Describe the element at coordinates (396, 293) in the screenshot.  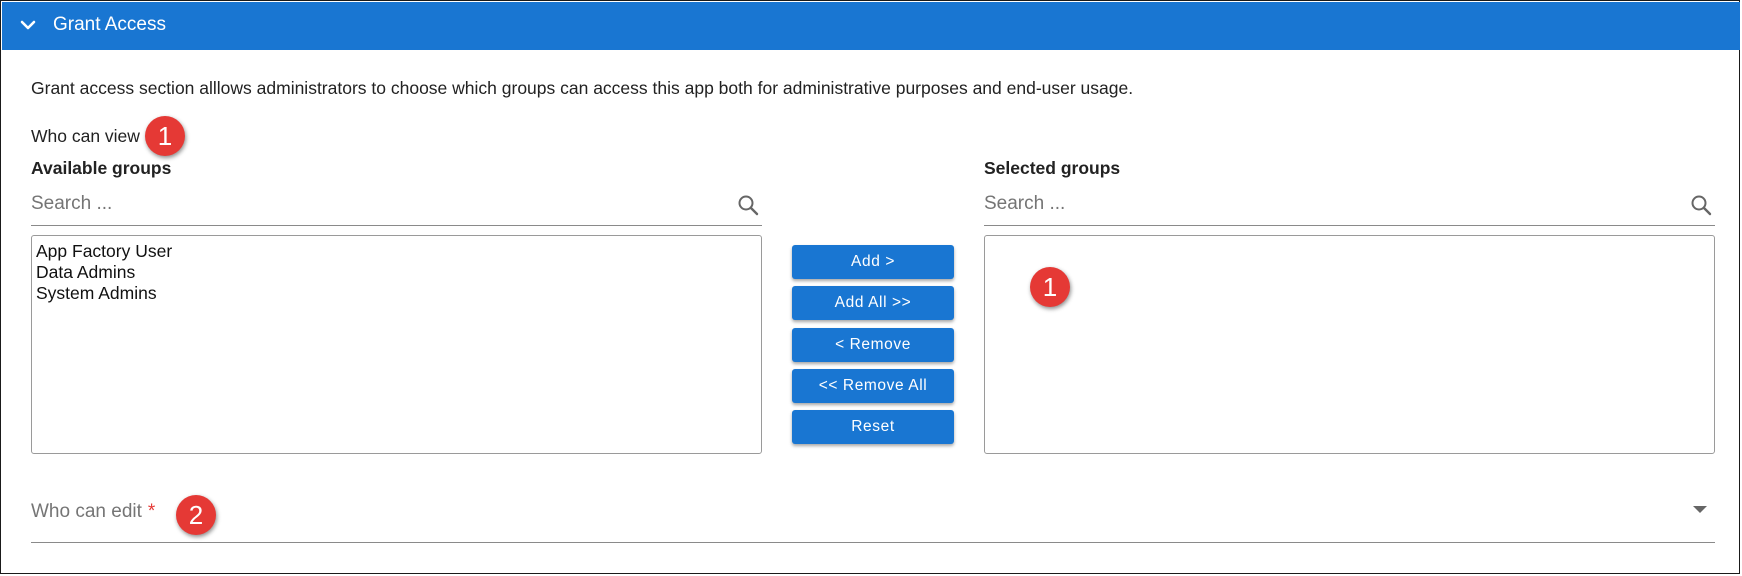
I see `list-item: System Admins` at that location.